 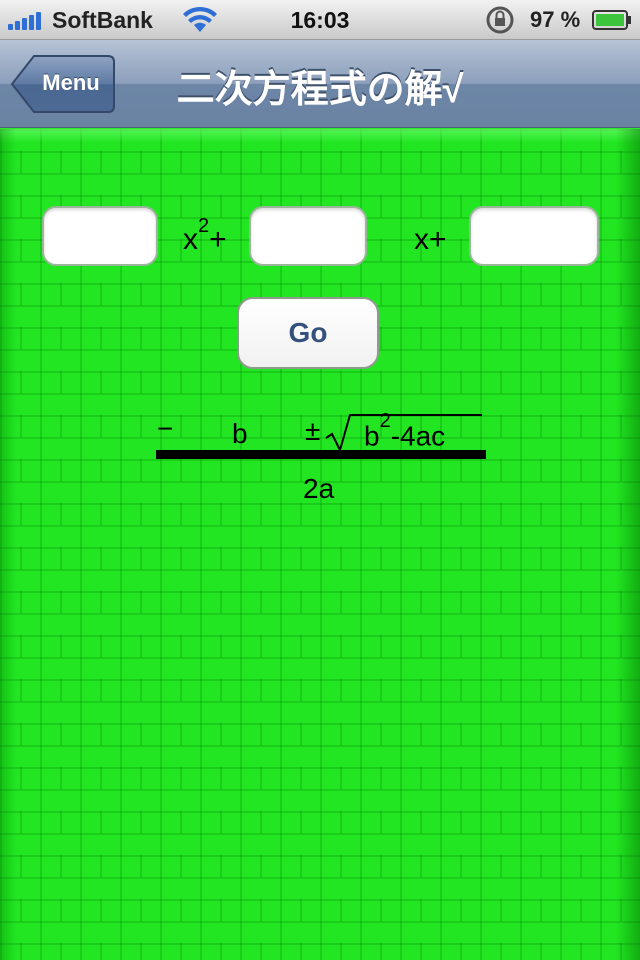 What do you see at coordinates (628, 544) in the screenshot?
I see `wall-right-edge` at bounding box center [628, 544].